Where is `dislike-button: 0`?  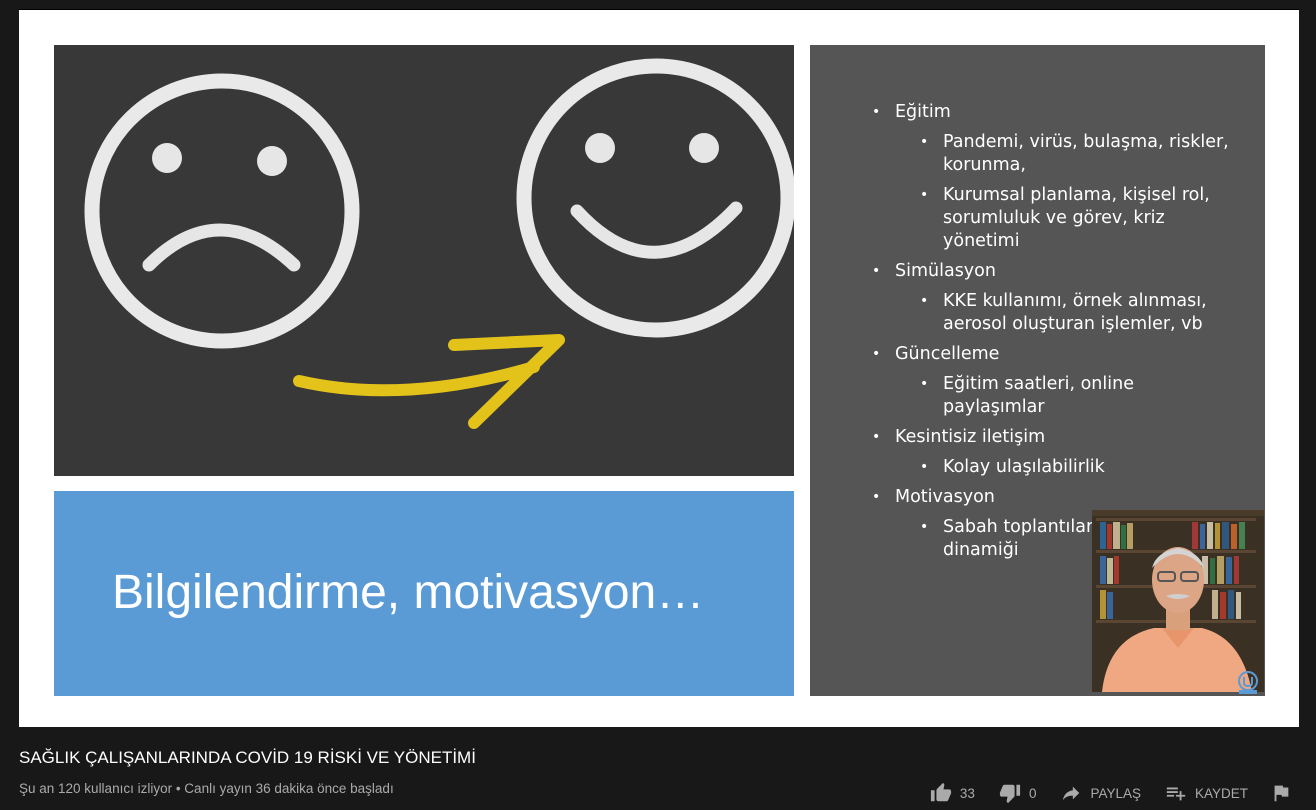
dislike-button: 0 is located at coordinates (1018, 793).